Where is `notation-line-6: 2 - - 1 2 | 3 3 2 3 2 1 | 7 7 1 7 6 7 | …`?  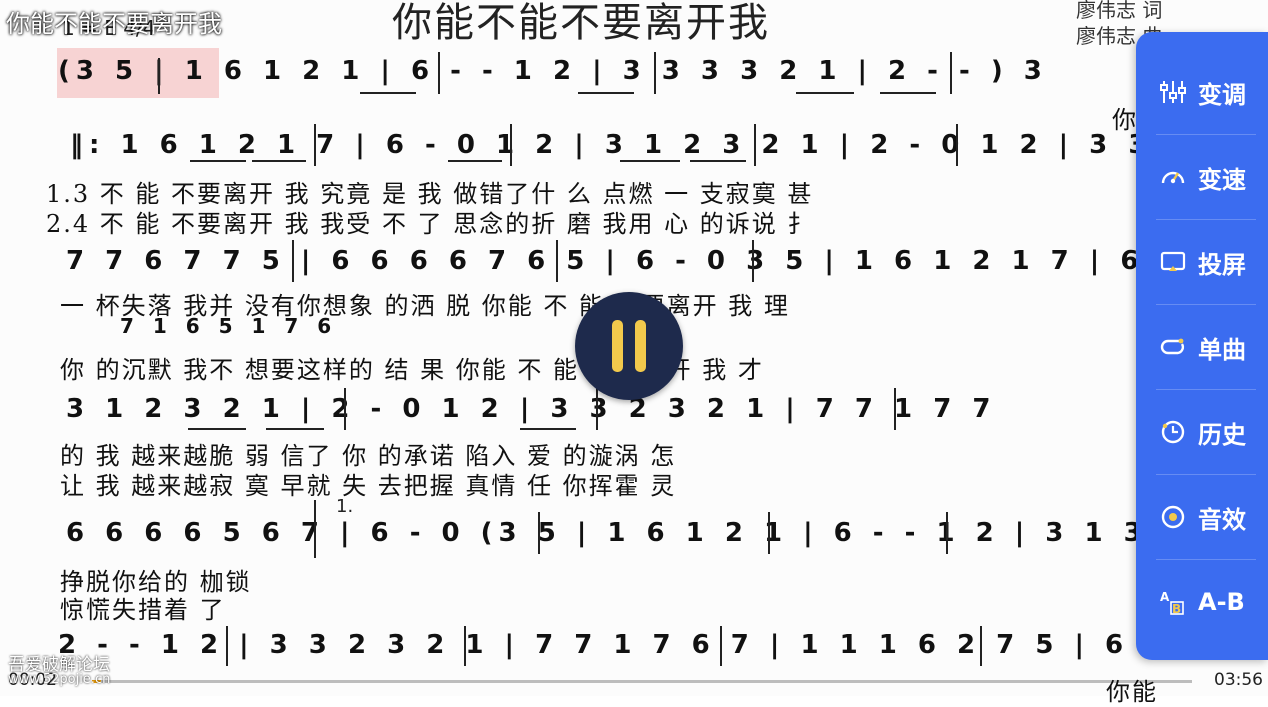
notation-line-6: 2 - - 1 2 | 3 3 2 3 2 1 | 7 7 1 7 6 7 | … is located at coordinates (661, 645).